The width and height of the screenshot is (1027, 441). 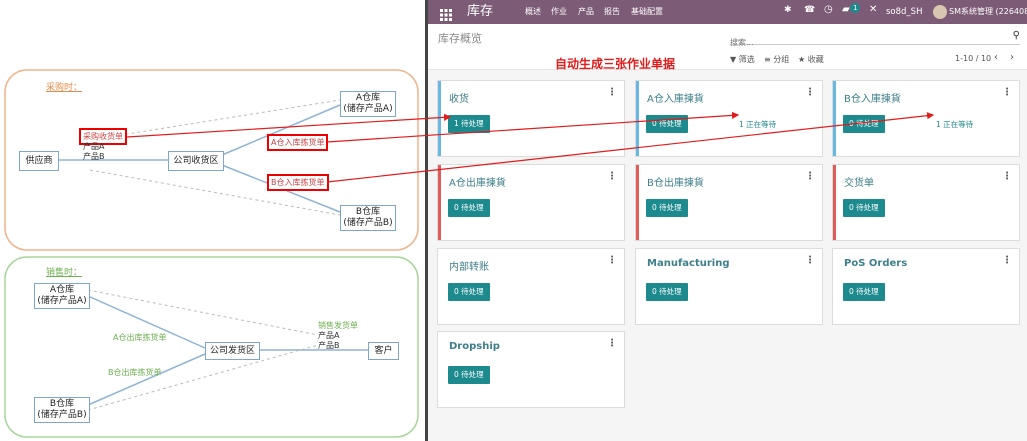 What do you see at coordinates (474, 346) in the screenshot?
I see `card-title: Dropship` at bounding box center [474, 346].